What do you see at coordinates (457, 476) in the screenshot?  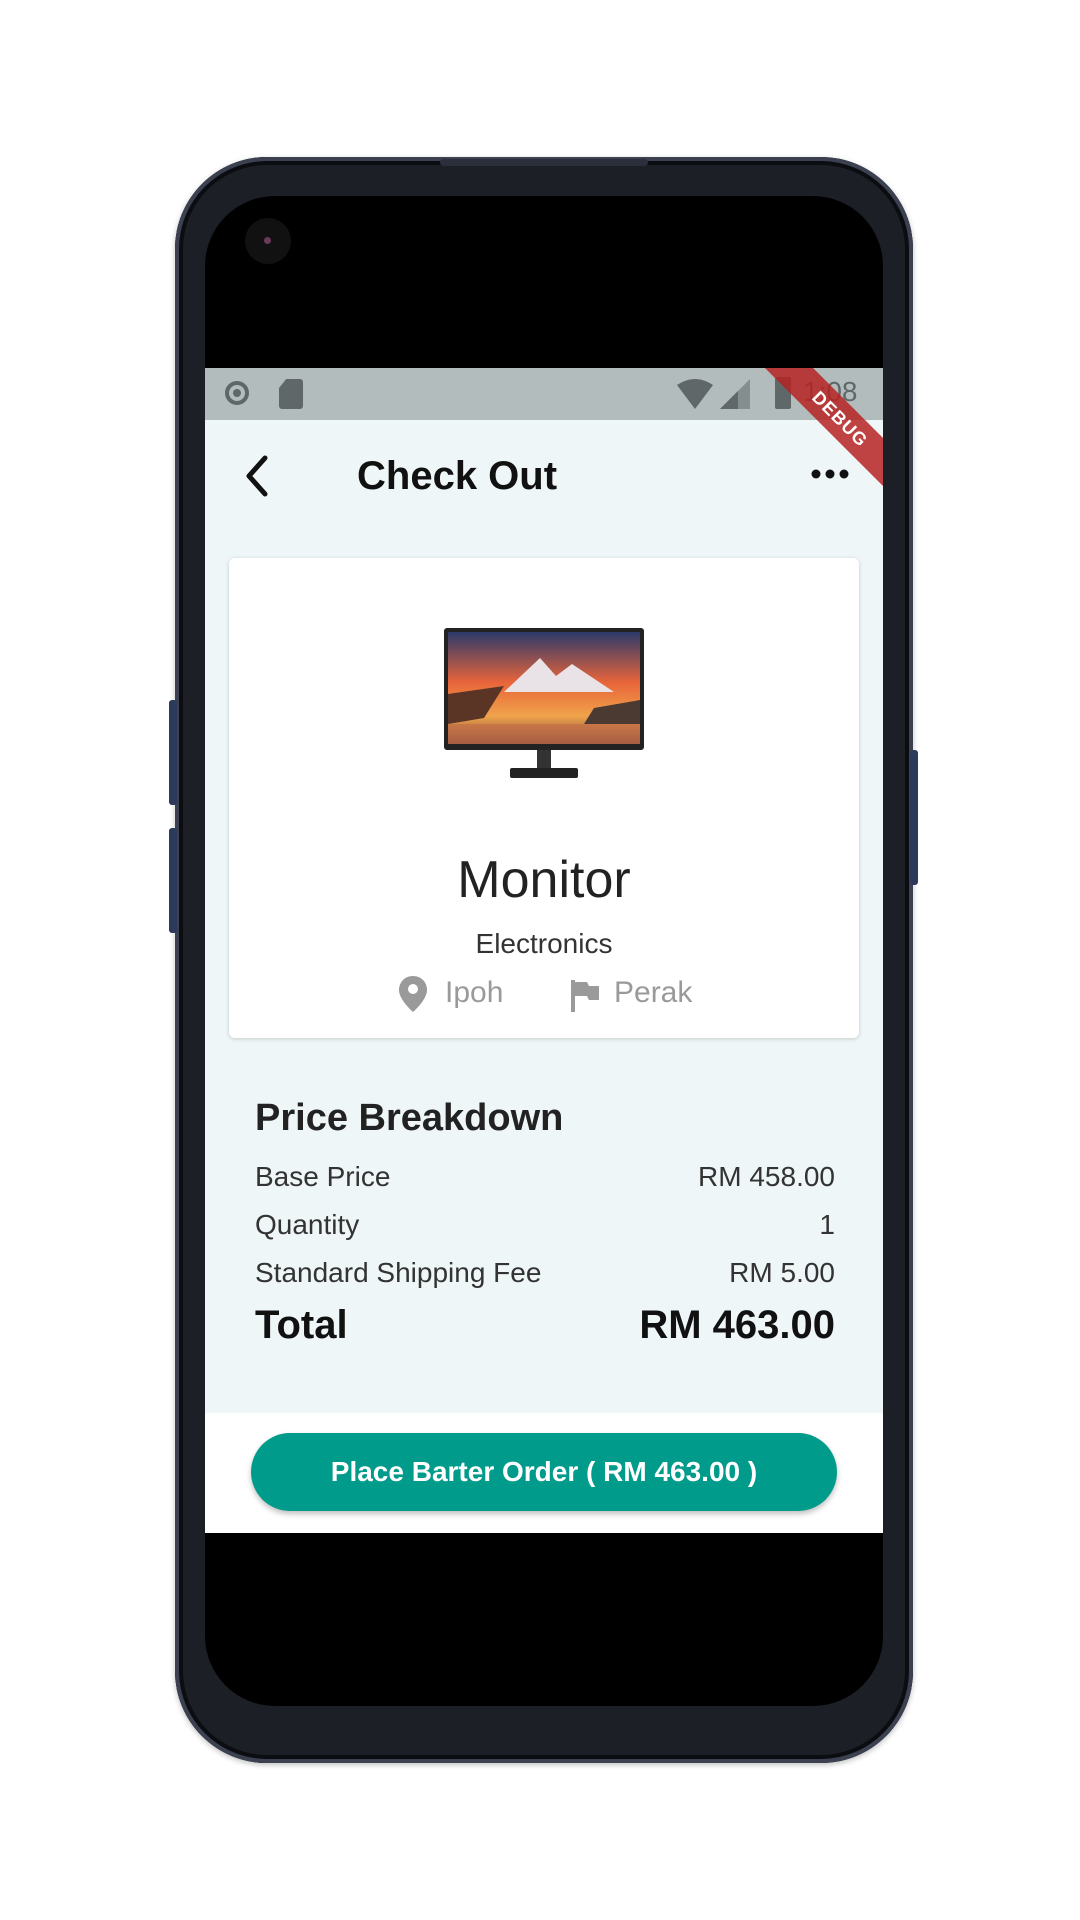 I see `page-title: Check Out` at bounding box center [457, 476].